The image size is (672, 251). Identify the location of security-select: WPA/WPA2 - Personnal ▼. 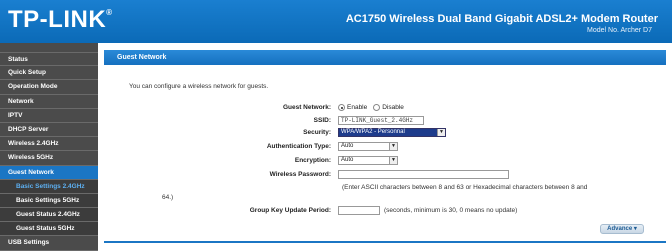
(392, 132).